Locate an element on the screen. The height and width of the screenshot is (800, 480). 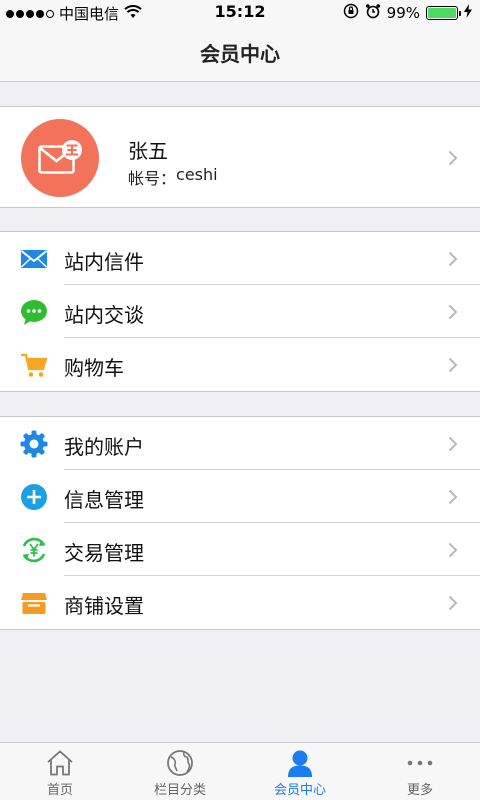
avatar is located at coordinates (60, 158).